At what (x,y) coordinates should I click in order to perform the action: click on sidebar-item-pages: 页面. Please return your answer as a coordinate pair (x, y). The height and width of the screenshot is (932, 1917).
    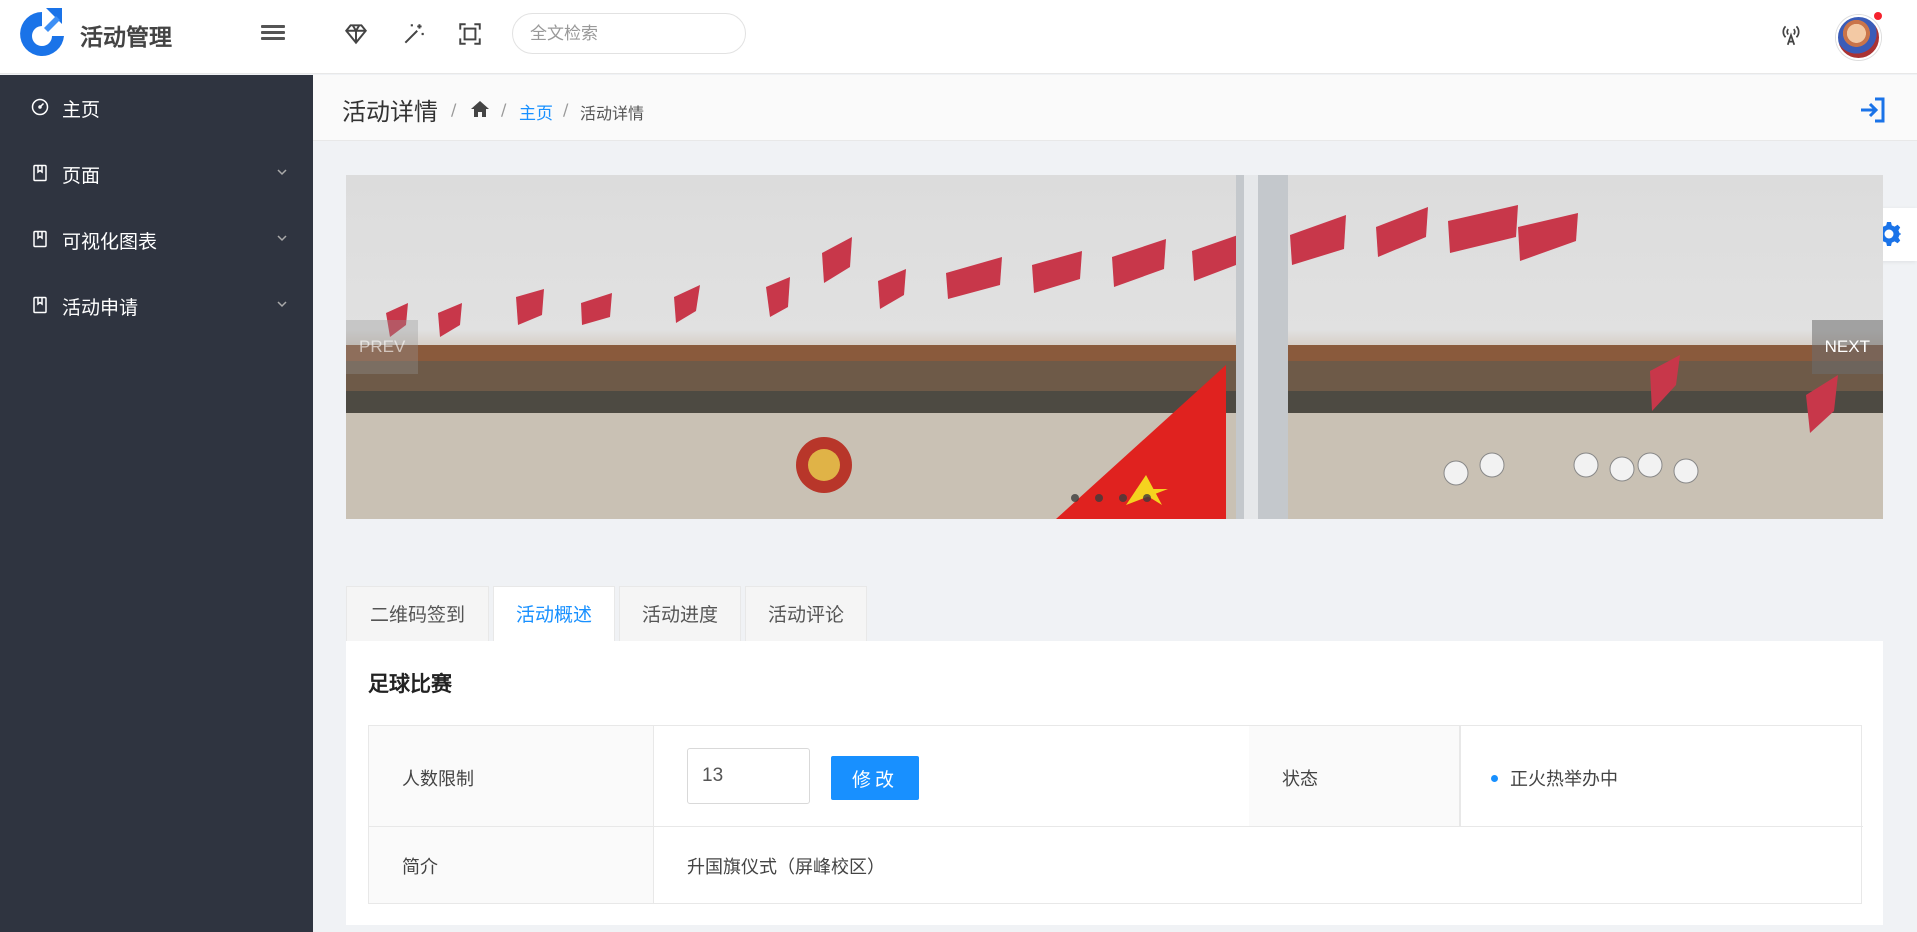
    Looking at the image, I should click on (156, 174).